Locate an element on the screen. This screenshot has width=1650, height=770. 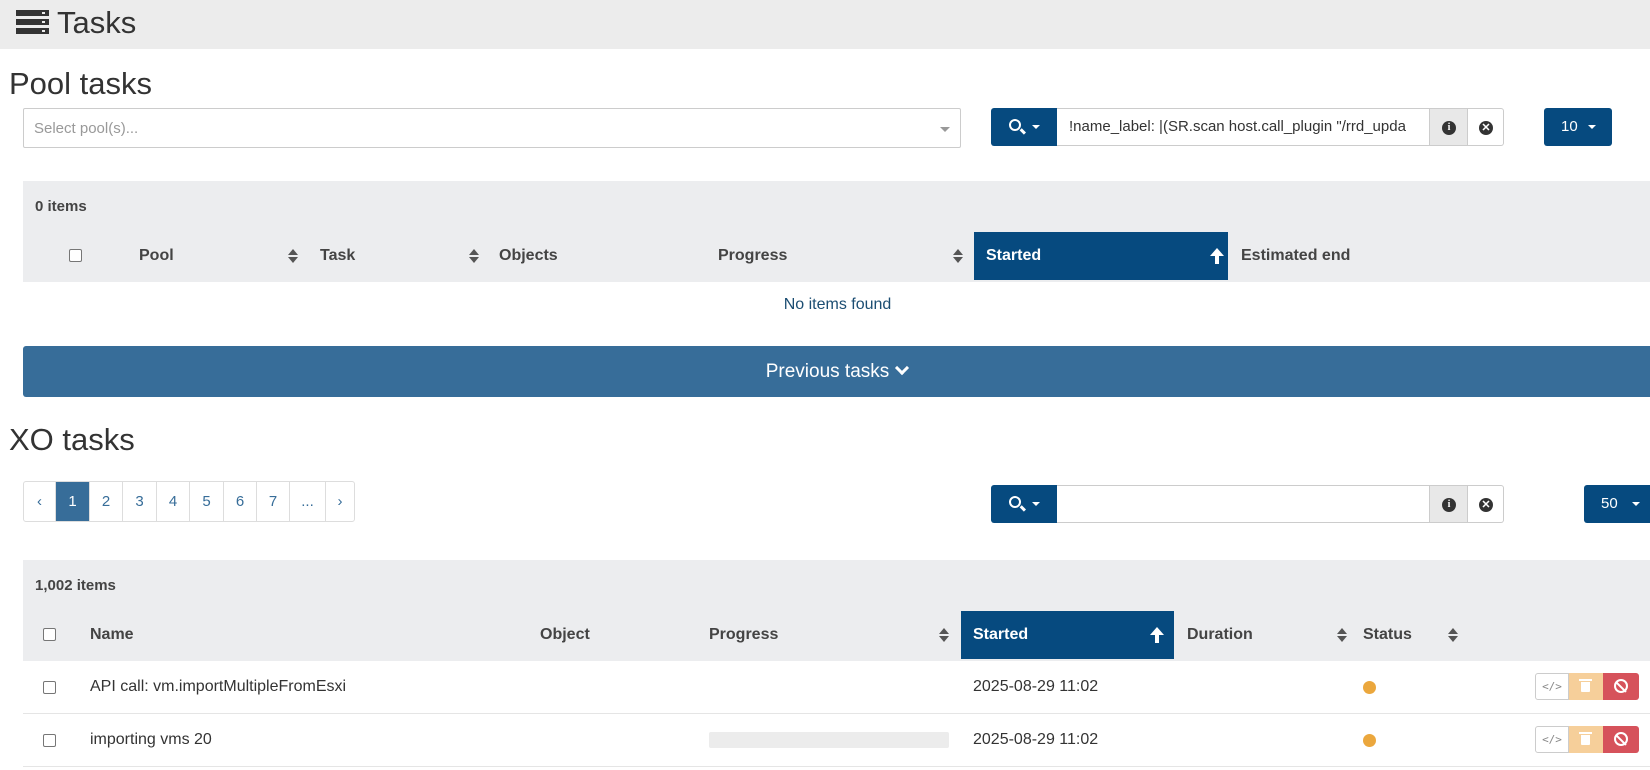
page-7: 7 is located at coordinates (272, 501).